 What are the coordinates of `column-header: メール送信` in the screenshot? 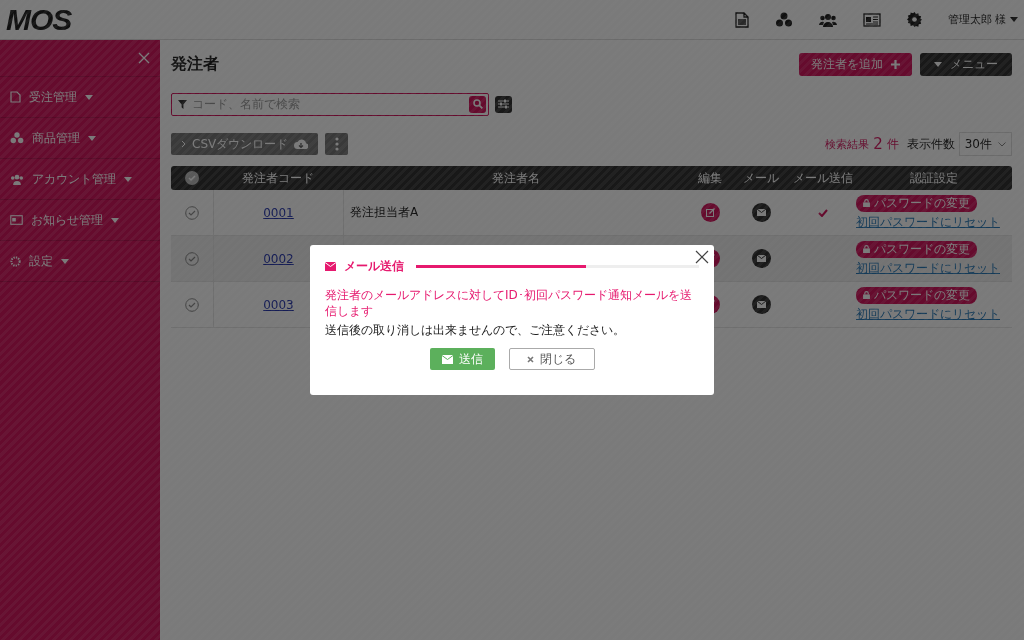 It's located at (823, 178).